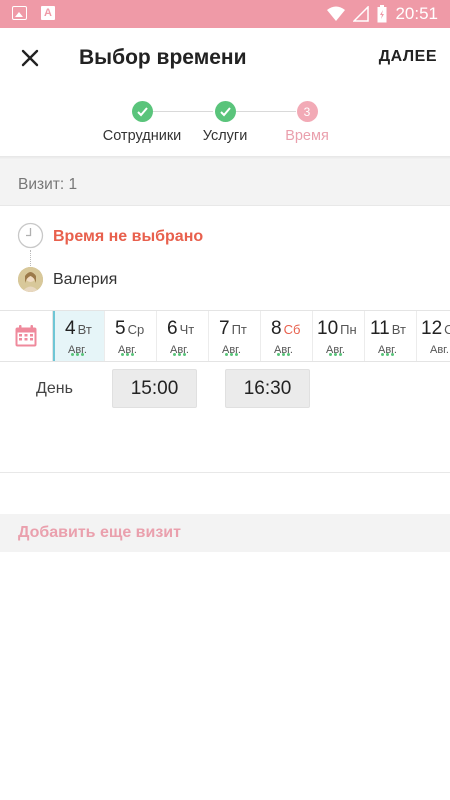  Describe the element at coordinates (99, 532) in the screenshot. I see `add-visit-label: Добавить еще визит` at that location.